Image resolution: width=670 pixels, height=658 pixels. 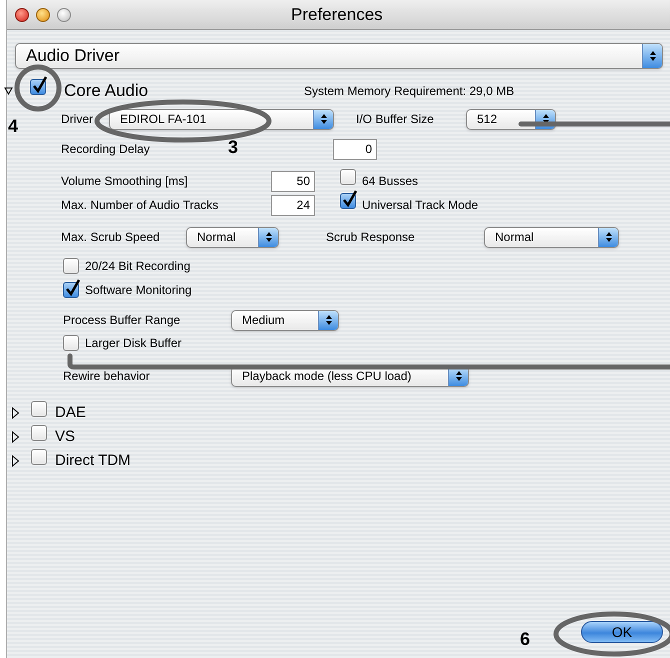 What do you see at coordinates (125, 181) in the screenshot?
I see `field-label: Volume Smoothing [ms]` at bounding box center [125, 181].